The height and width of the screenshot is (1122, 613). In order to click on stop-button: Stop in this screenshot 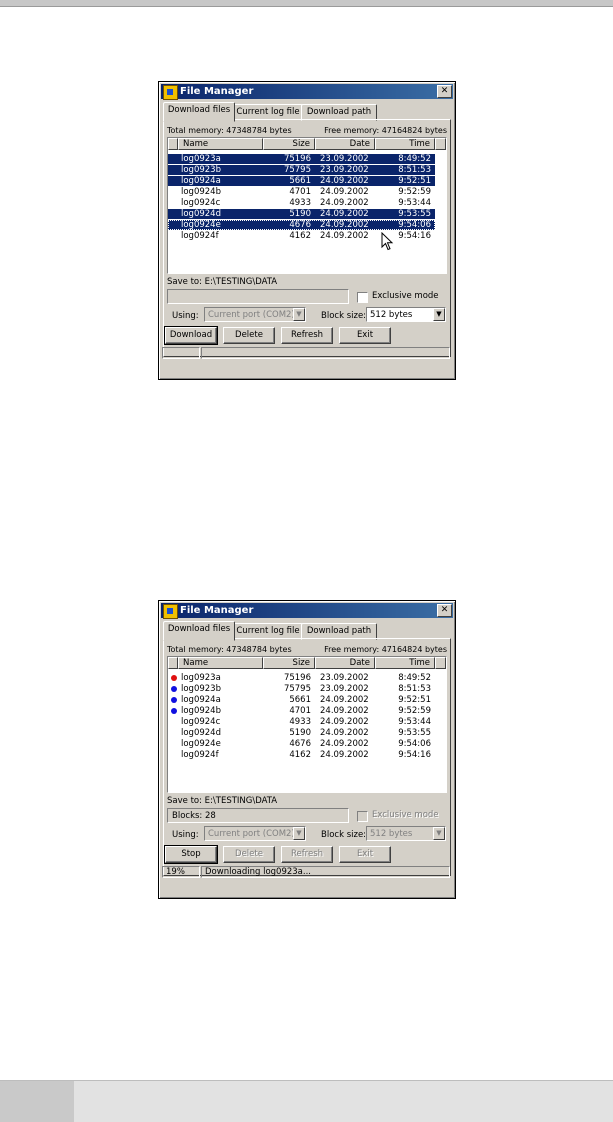, I will do `click(191, 854)`.